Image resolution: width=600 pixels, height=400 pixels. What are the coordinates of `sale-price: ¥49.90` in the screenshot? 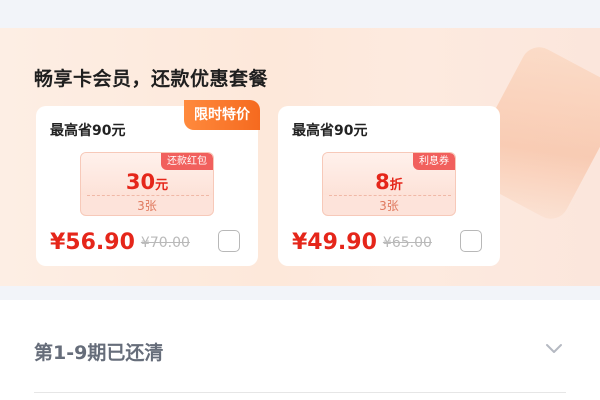 It's located at (334, 242).